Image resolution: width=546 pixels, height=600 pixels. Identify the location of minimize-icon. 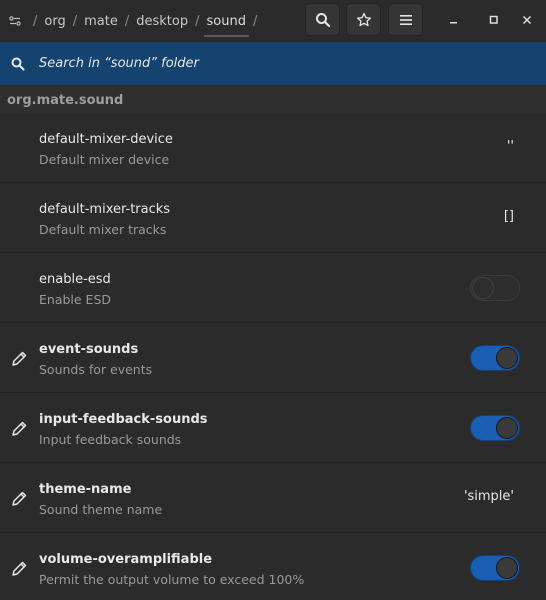
(453, 23).